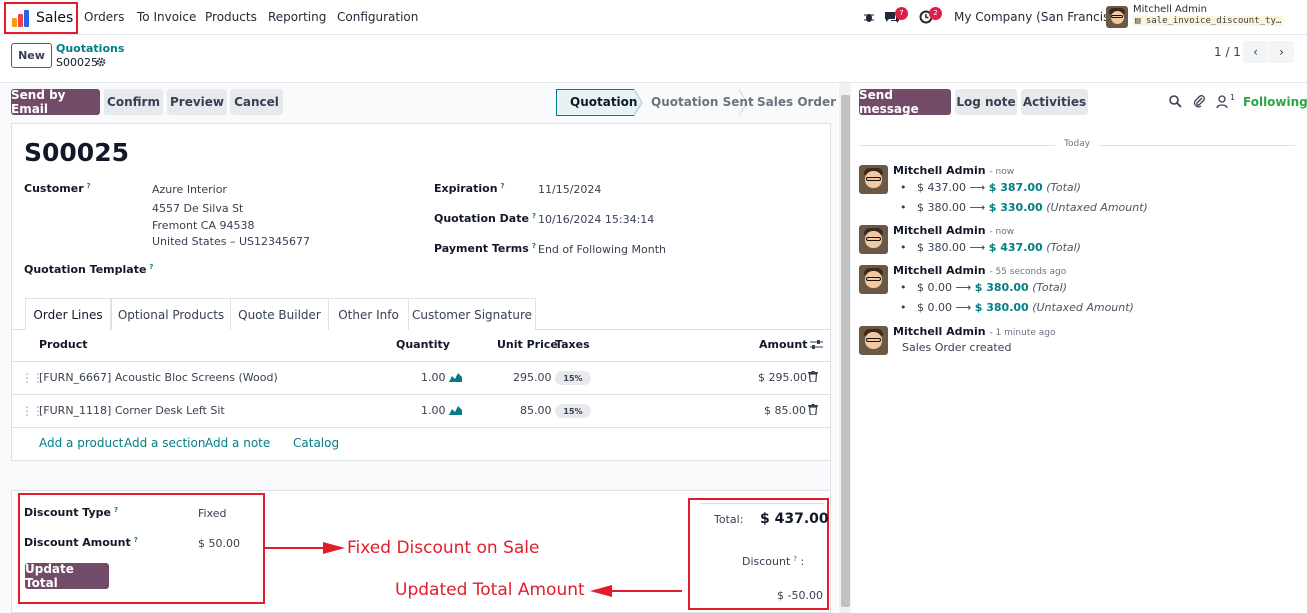 This screenshot has width=1307, height=613. I want to click on tracking-line: • $ 437.00 ⟶ $ 387.00 (Total), so click(990, 187).